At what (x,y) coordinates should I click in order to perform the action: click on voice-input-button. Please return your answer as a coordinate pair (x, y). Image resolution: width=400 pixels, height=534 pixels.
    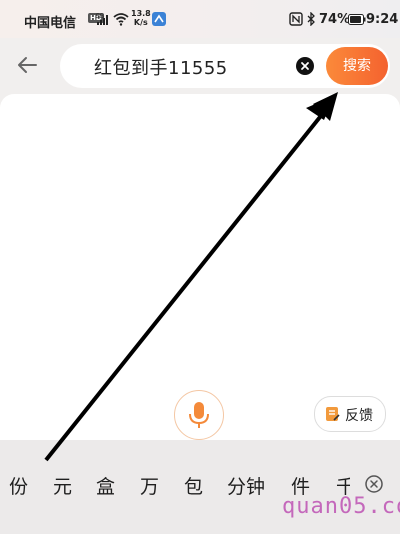
    Looking at the image, I should click on (199, 415).